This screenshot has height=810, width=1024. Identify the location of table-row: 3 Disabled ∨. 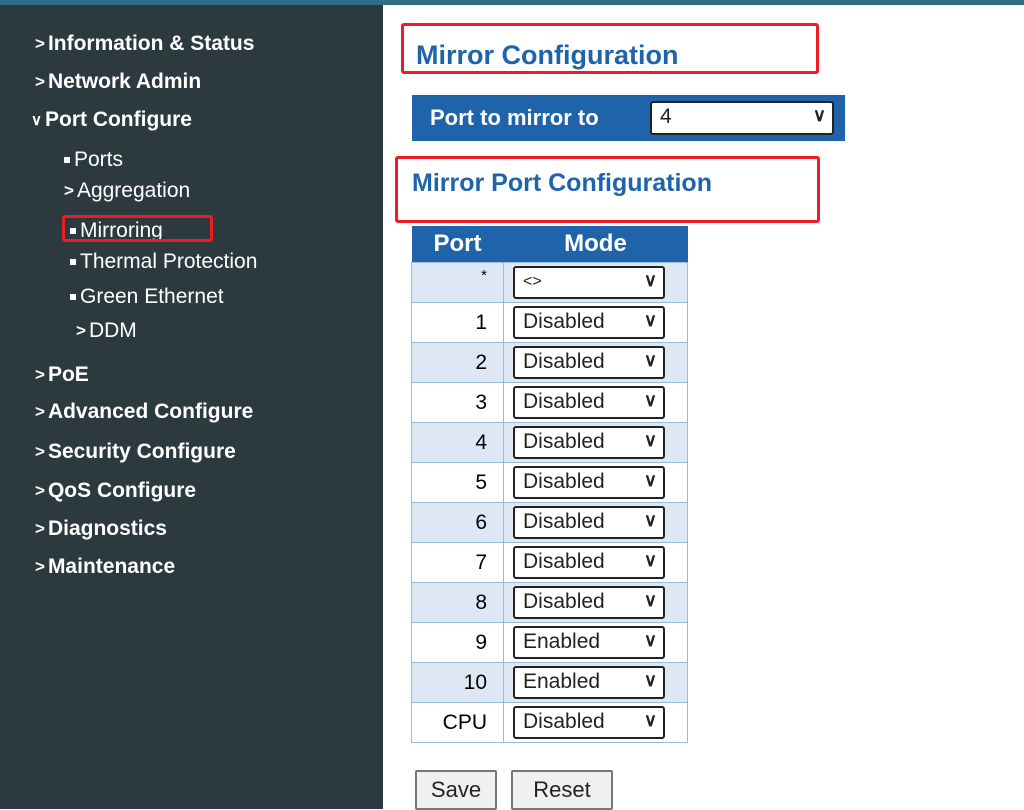
(549, 402).